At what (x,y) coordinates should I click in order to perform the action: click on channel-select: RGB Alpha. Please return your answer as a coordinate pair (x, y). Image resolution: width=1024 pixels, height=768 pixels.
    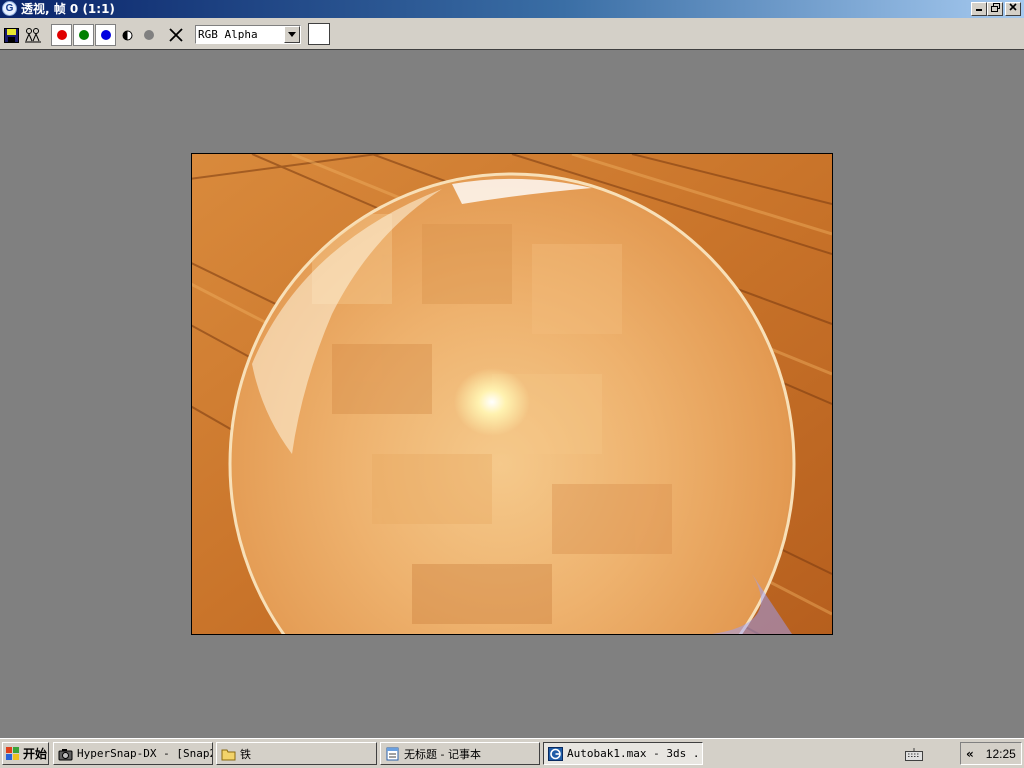
    Looking at the image, I should click on (248, 34).